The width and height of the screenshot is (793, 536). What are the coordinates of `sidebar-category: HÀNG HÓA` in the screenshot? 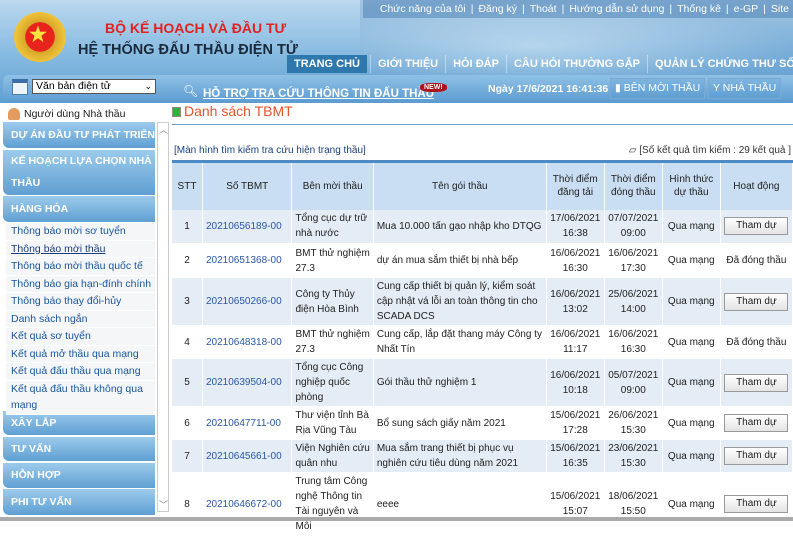 It's located at (79, 209).